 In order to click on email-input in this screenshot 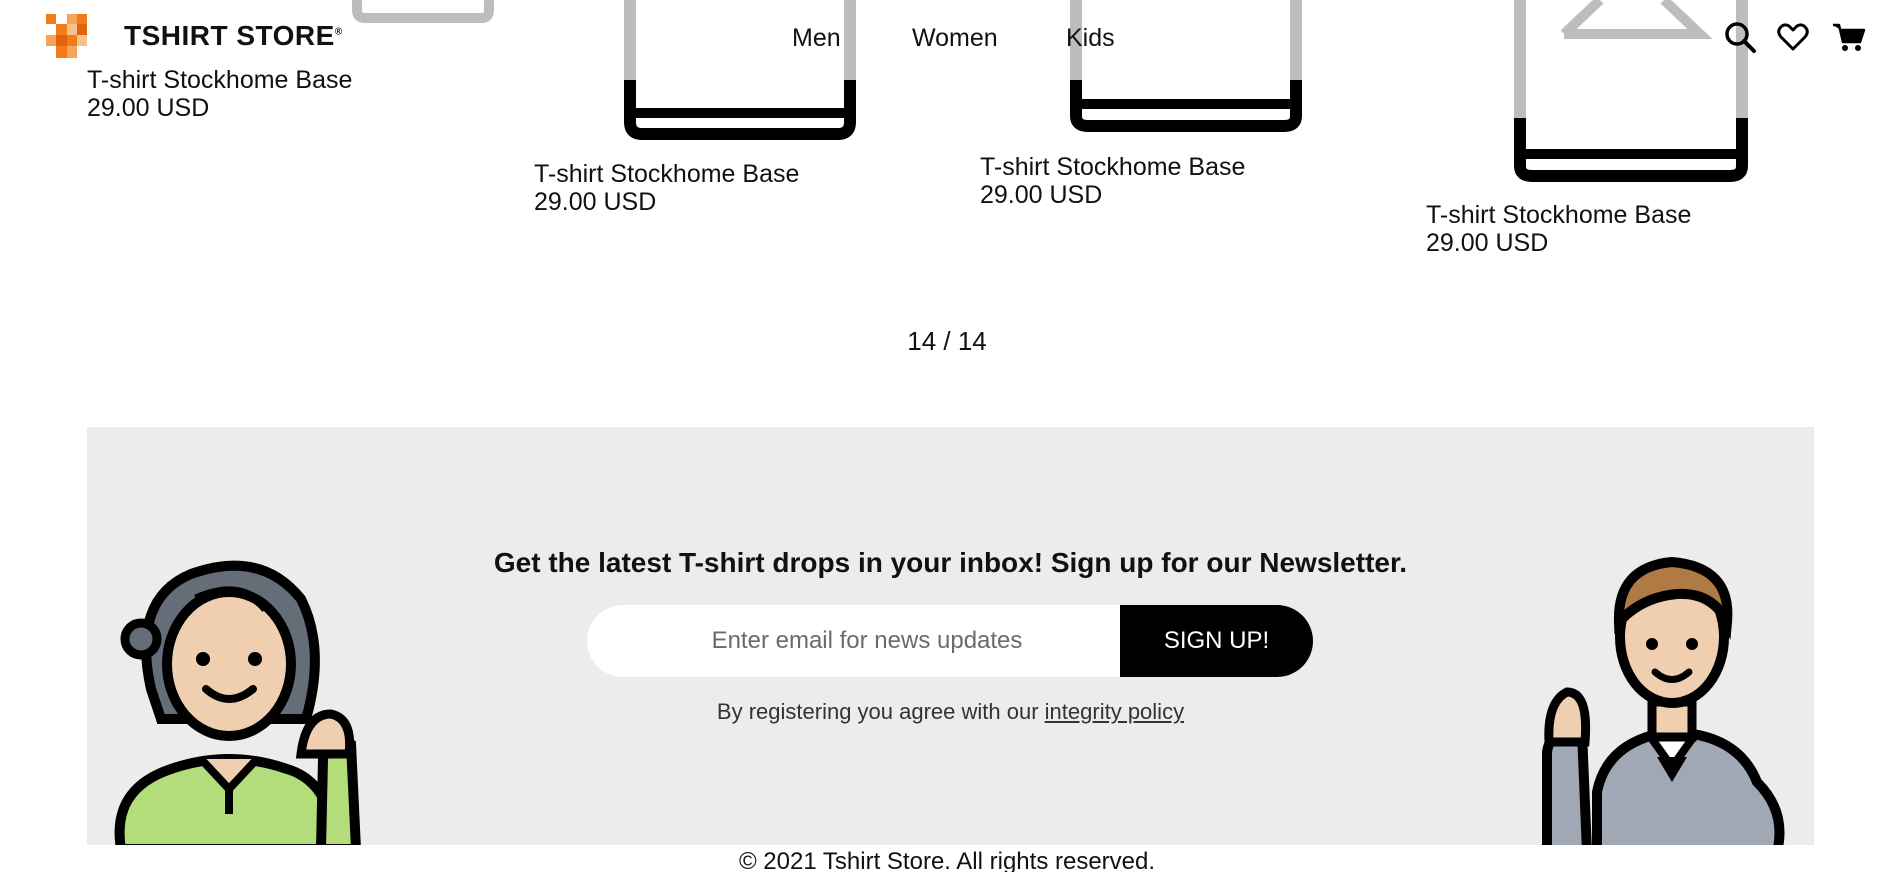, I will do `click(867, 641)`.